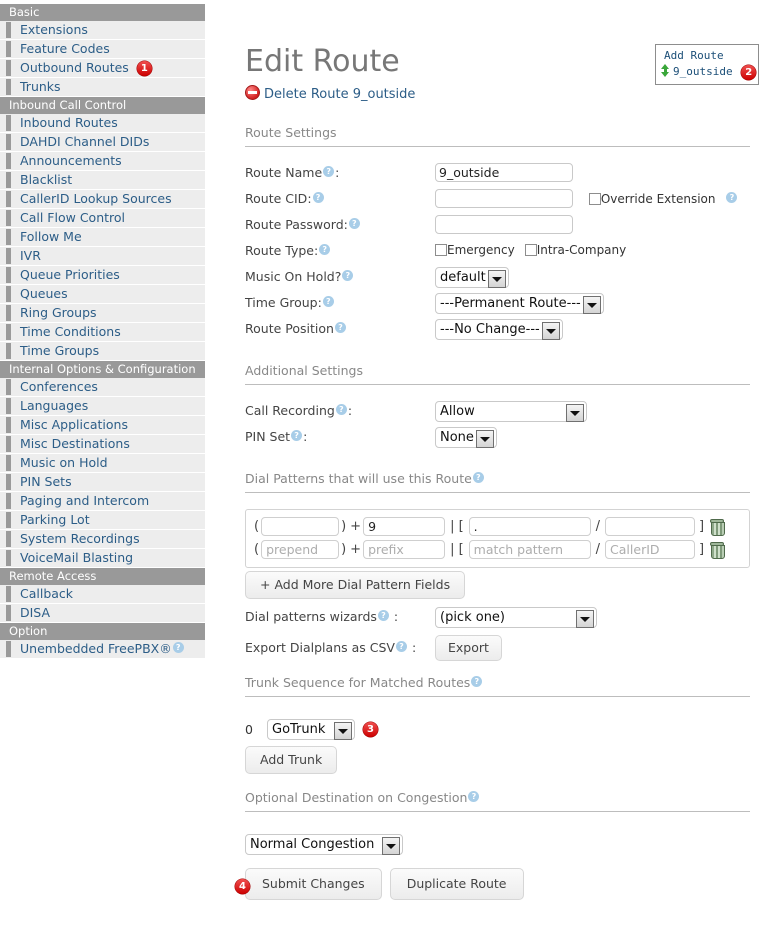 This screenshot has height=935, width=765. I want to click on sidebar-item-feature-codes: Feature Codes, so click(102, 49).